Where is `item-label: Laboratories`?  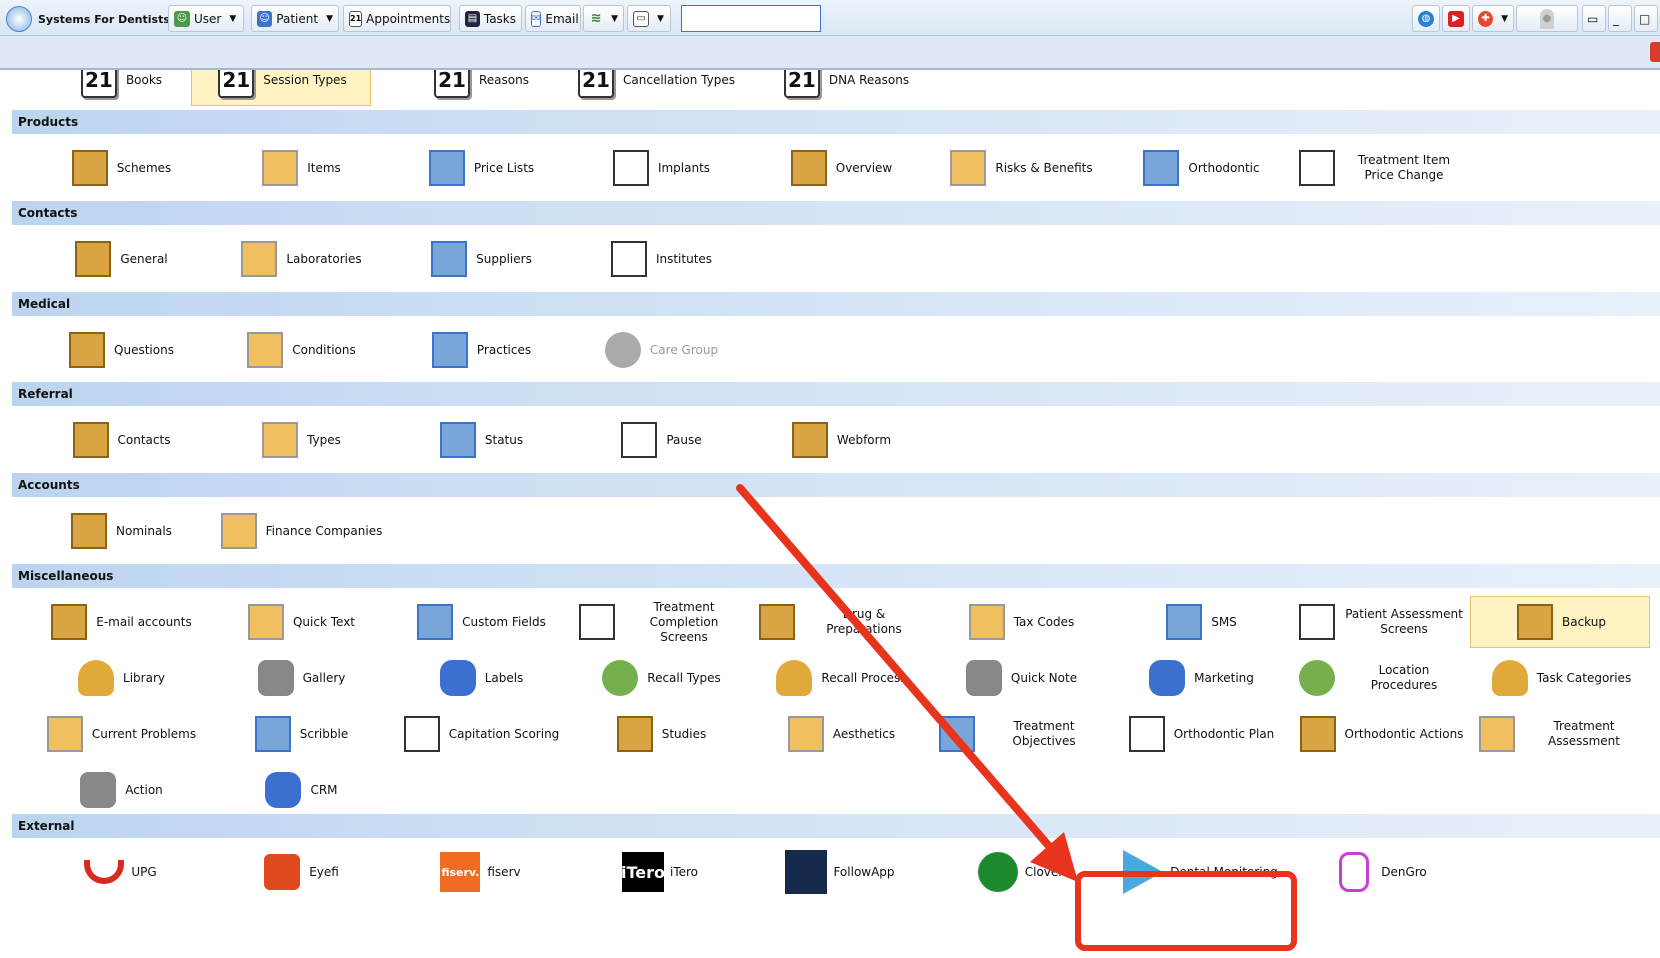 item-label: Laboratories is located at coordinates (324, 258).